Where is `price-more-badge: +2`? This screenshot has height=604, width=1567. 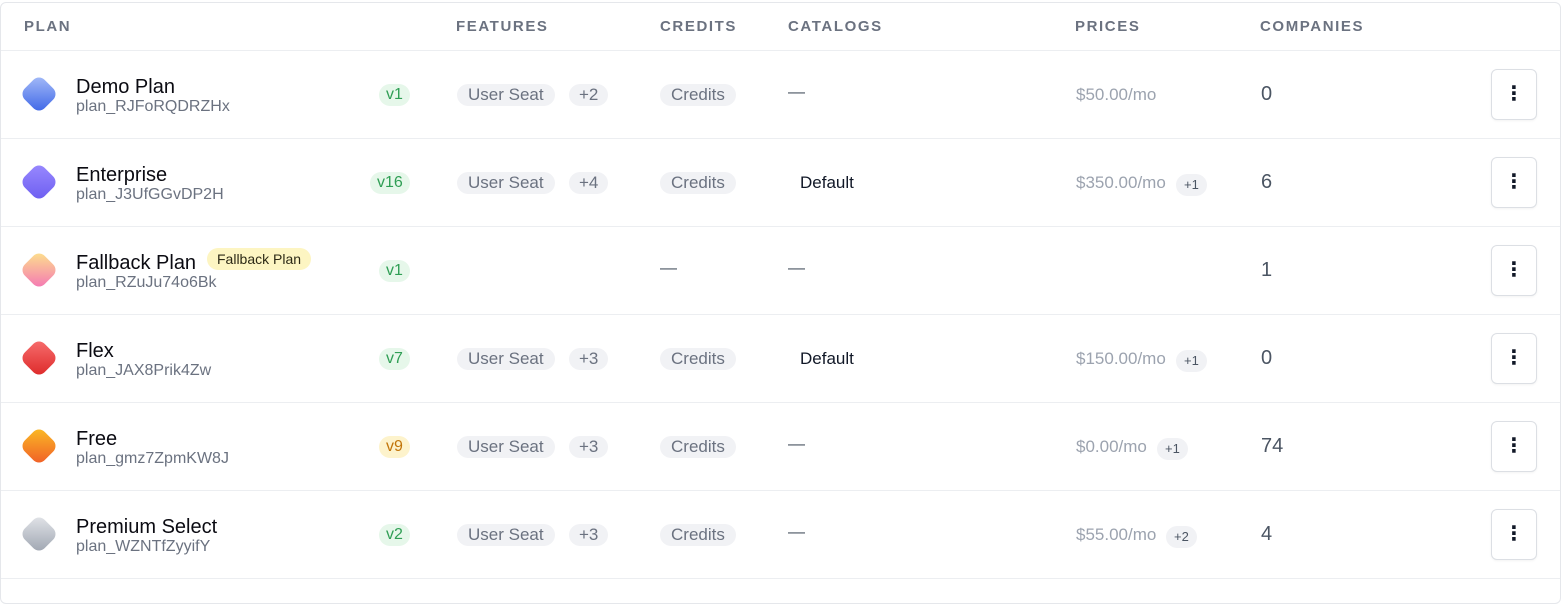
price-more-badge: +2 is located at coordinates (1181, 537).